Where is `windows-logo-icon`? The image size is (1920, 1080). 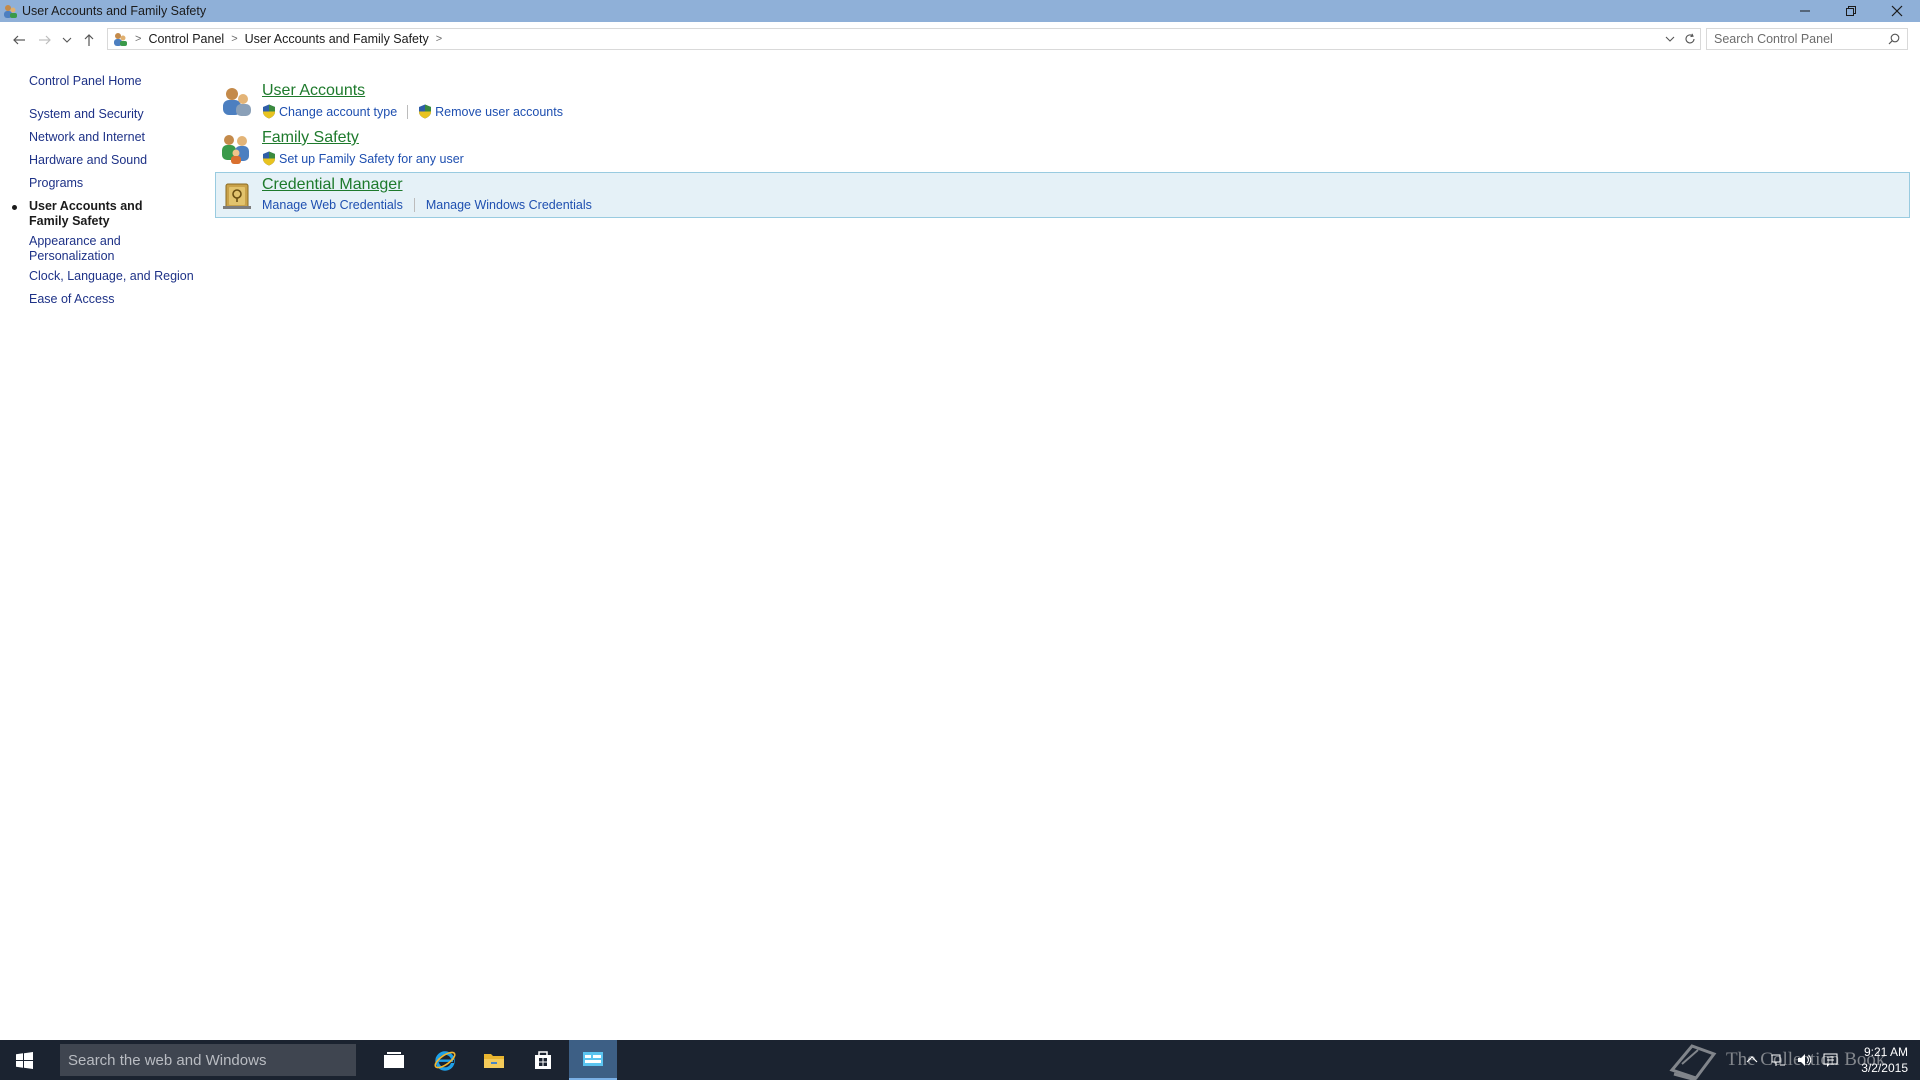
windows-logo-icon is located at coordinates (24, 1060).